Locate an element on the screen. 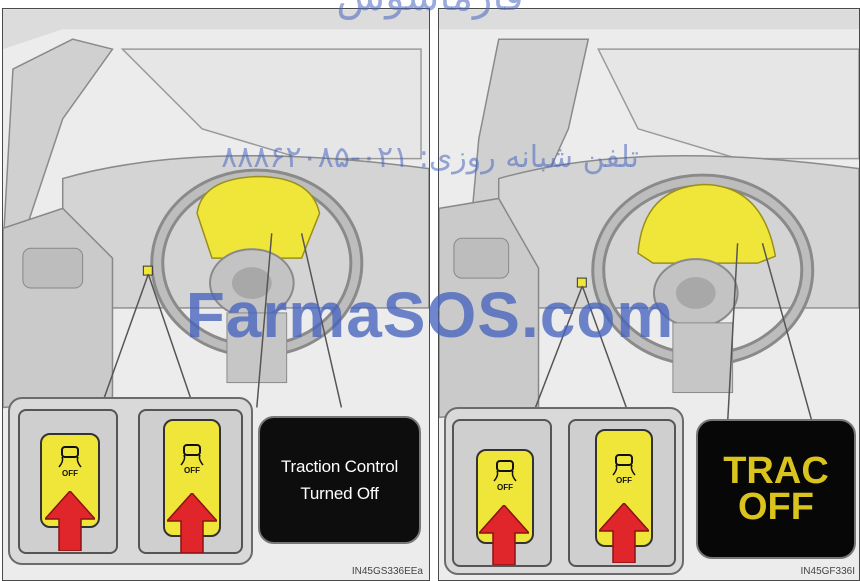 The height and width of the screenshot is (581, 860). display-message-line-1: TRAC is located at coordinates (776, 471).